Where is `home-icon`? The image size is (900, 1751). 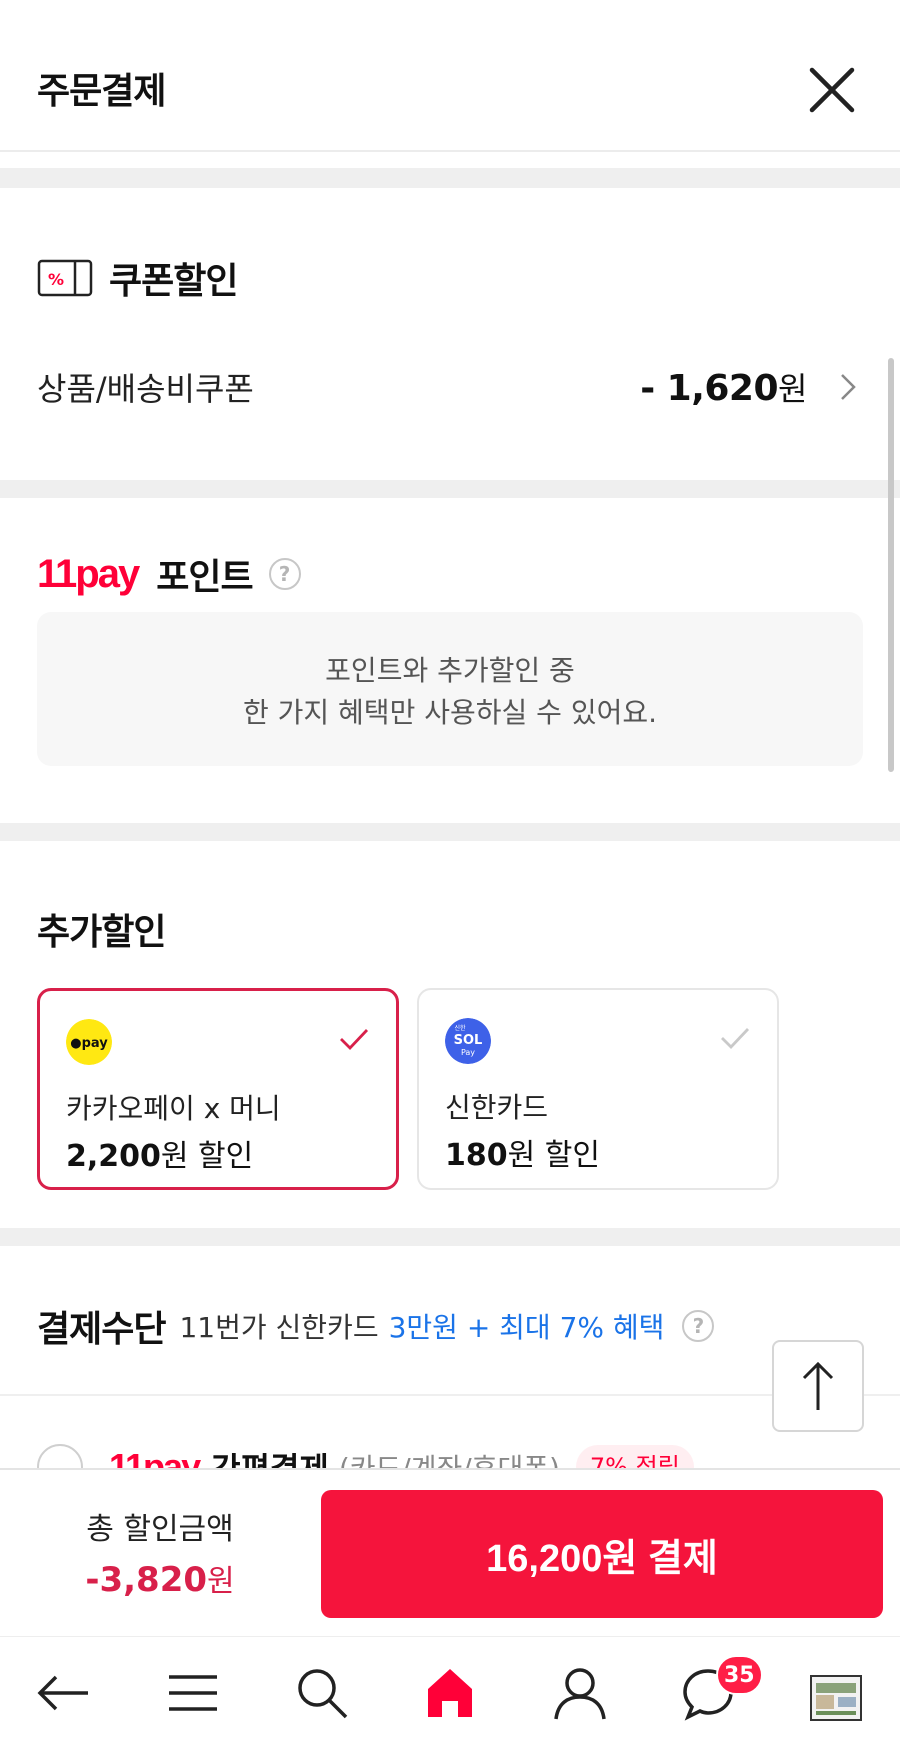
home-icon is located at coordinates (450, 1693).